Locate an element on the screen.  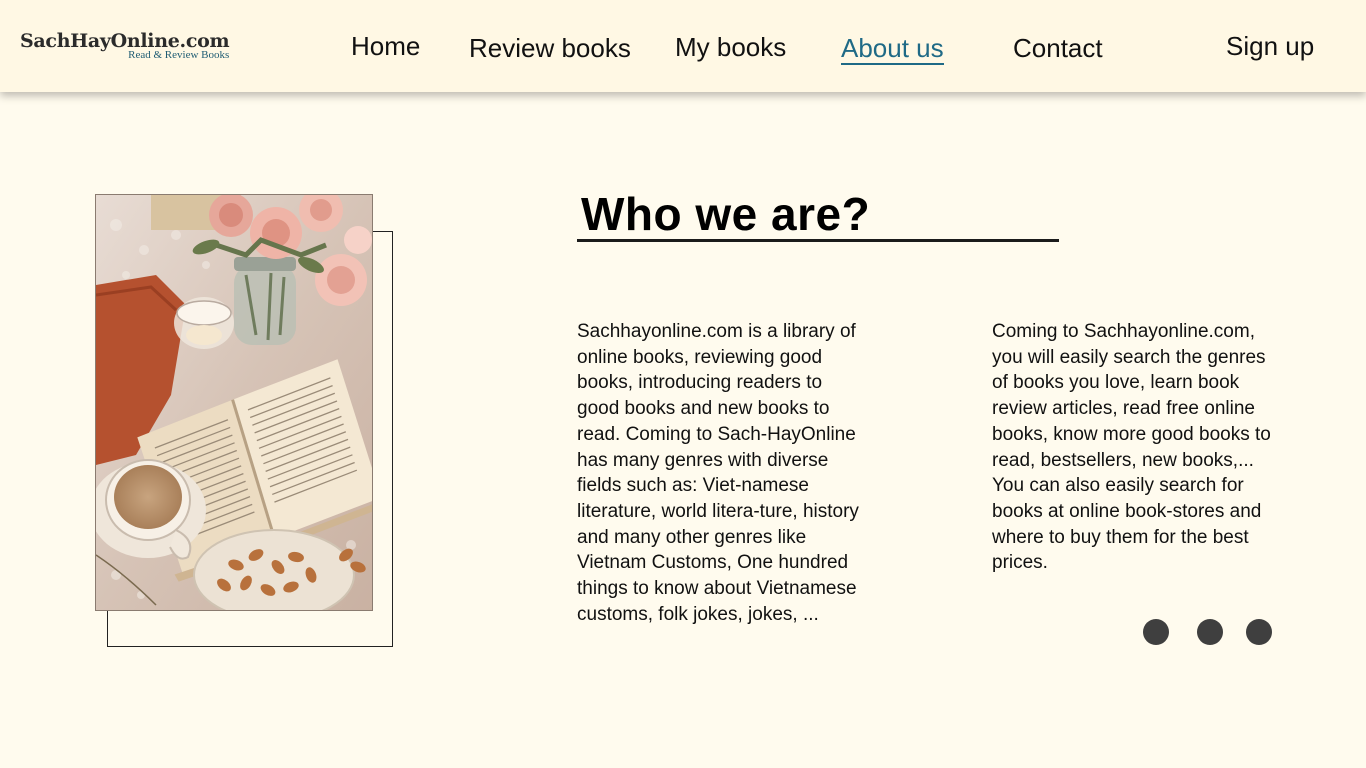
books-coffee-photo is located at coordinates (234, 402).